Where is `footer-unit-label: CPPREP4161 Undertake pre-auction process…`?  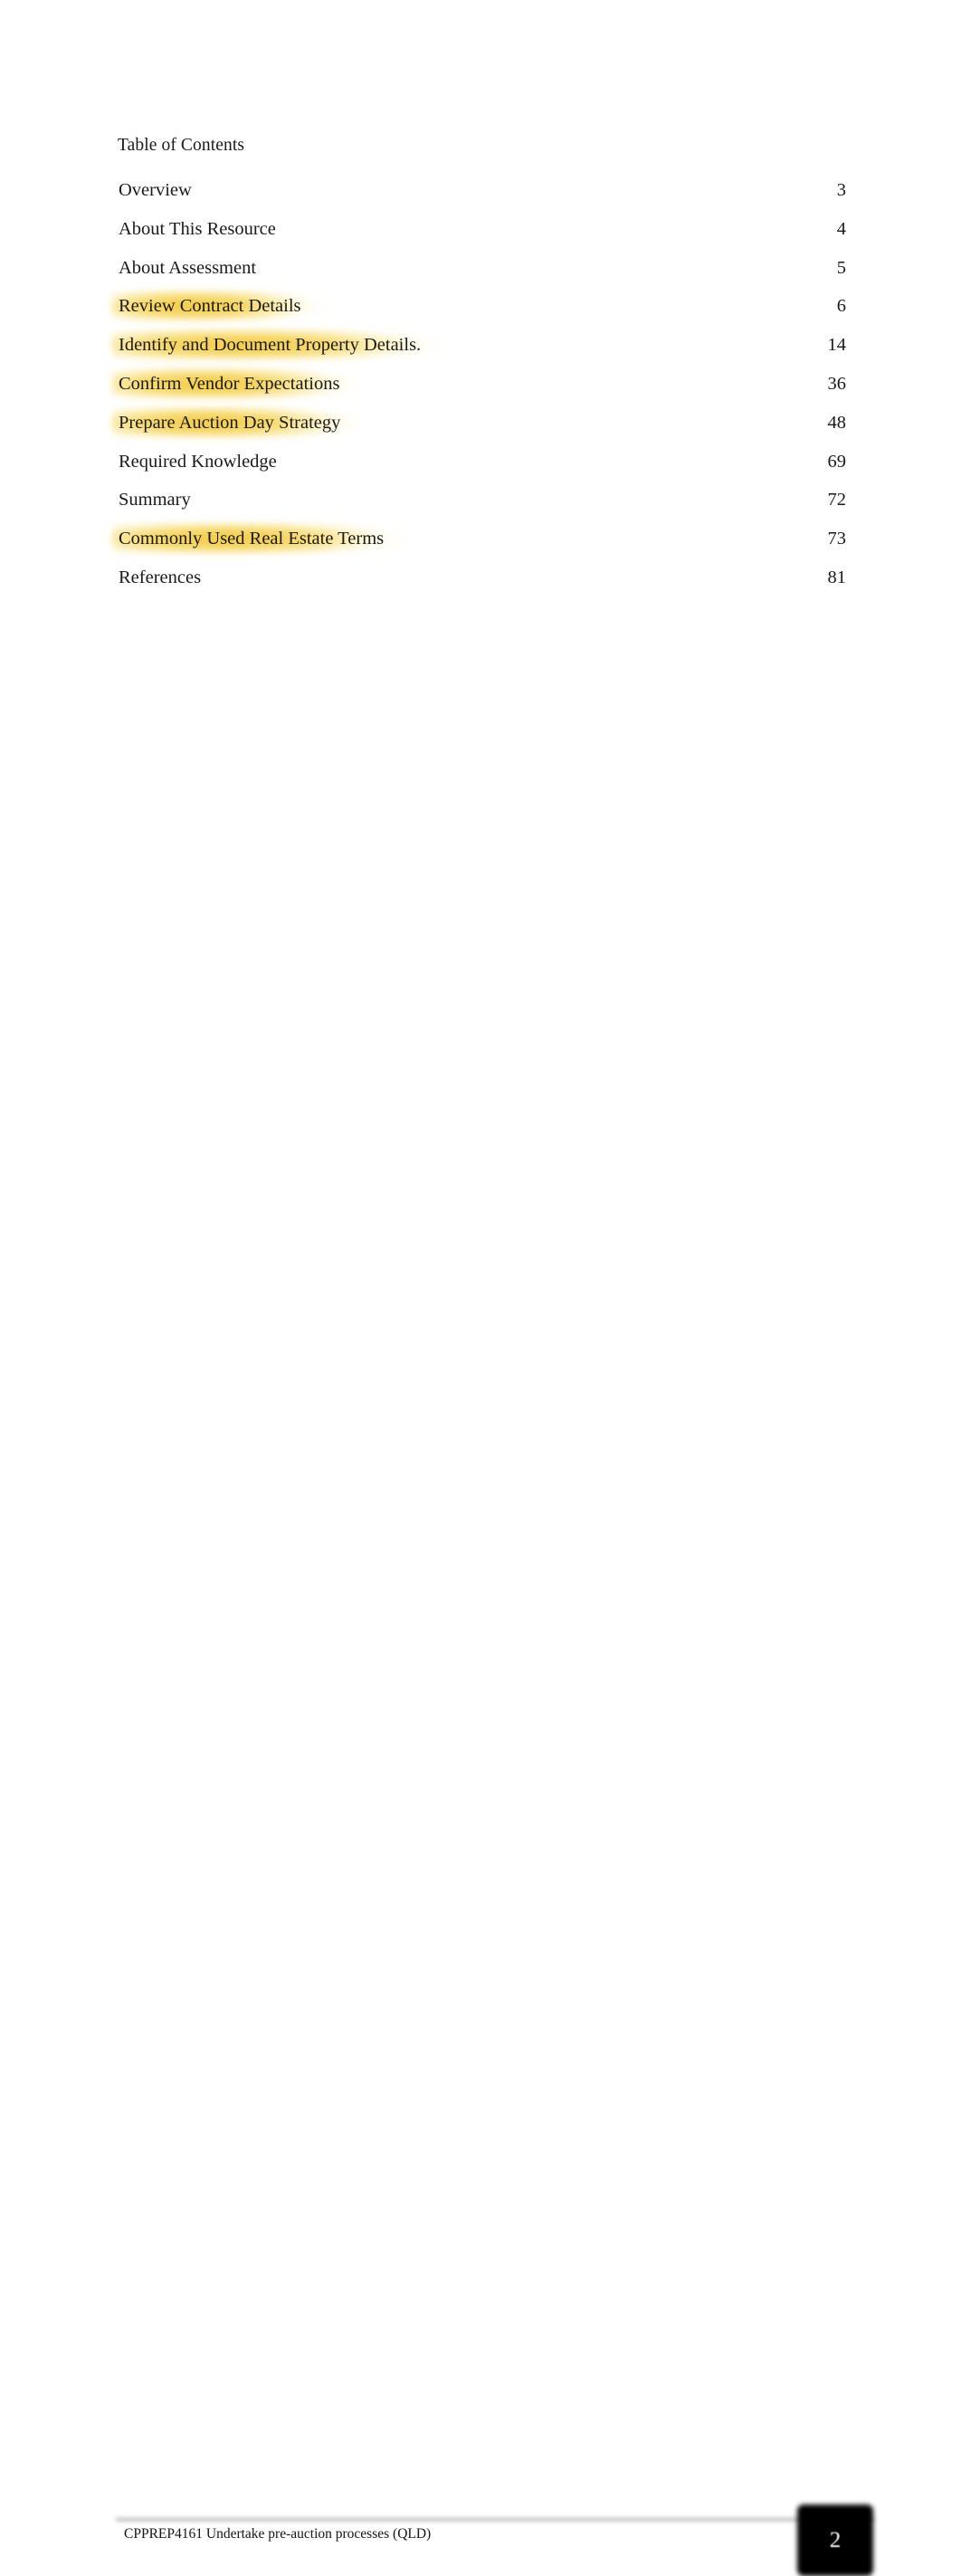
footer-unit-label: CPPREP4161 Undertake pre-auction process… is located at coordinates (278, 2534).